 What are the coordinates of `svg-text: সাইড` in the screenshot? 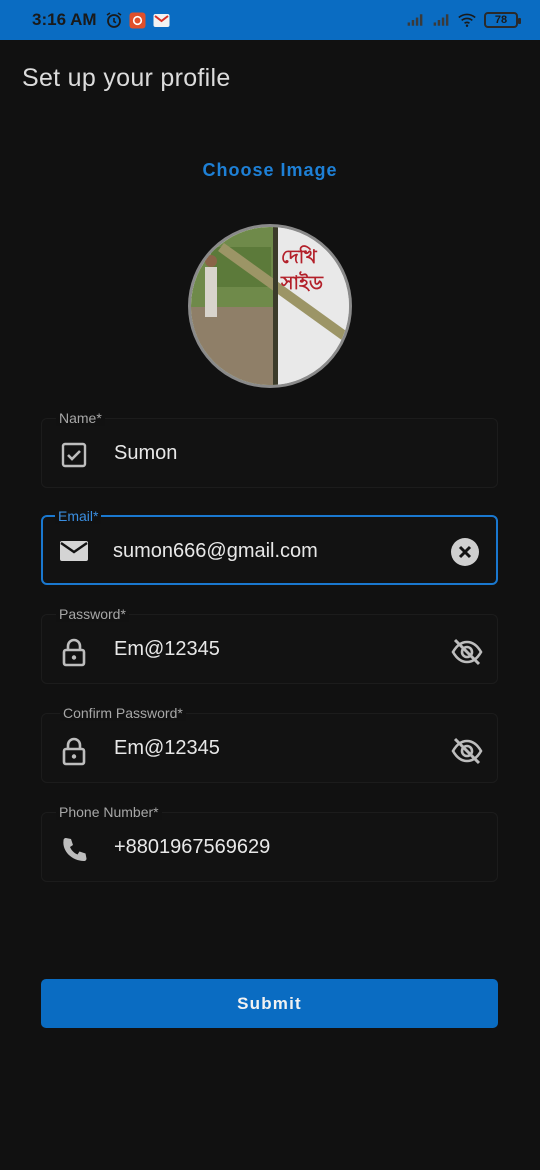 It's located at (302, 282).